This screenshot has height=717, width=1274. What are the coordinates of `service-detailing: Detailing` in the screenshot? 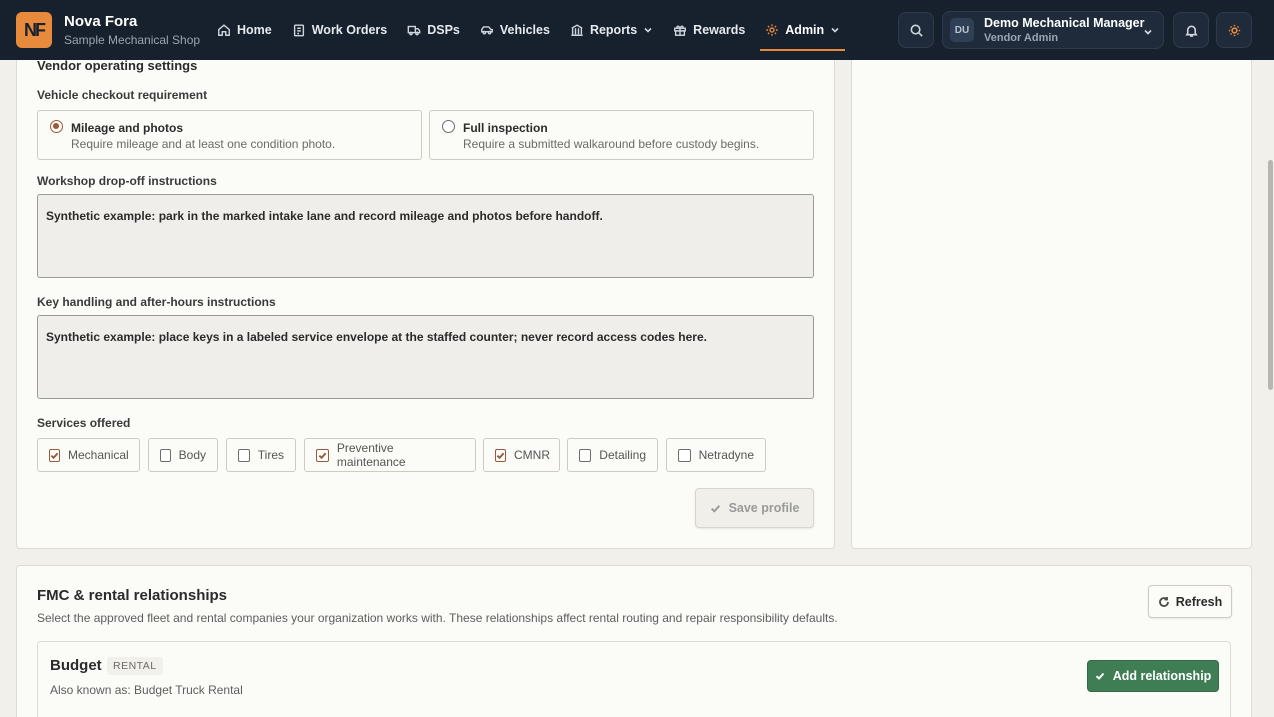 It's located at (612, 455).